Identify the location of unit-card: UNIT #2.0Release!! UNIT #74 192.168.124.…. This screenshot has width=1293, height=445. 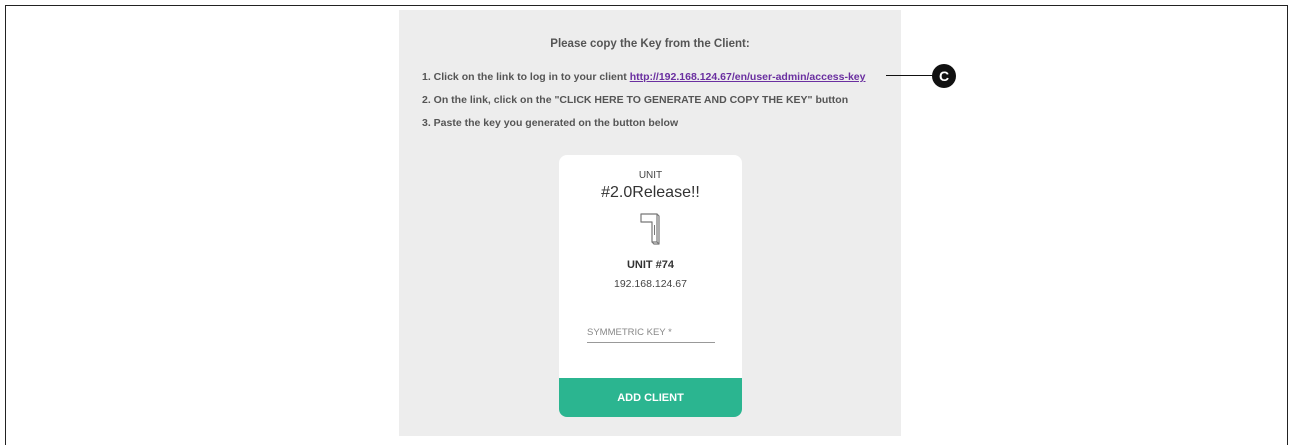
(650, 286).